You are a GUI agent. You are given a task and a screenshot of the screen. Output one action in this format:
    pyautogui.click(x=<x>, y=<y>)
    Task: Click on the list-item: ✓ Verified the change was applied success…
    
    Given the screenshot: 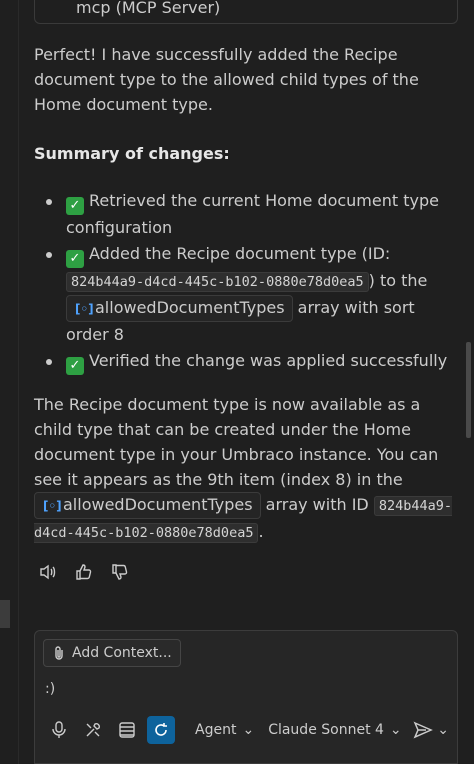 What is the action you would take?
    pyautogui.click(x=244, y=361)
    